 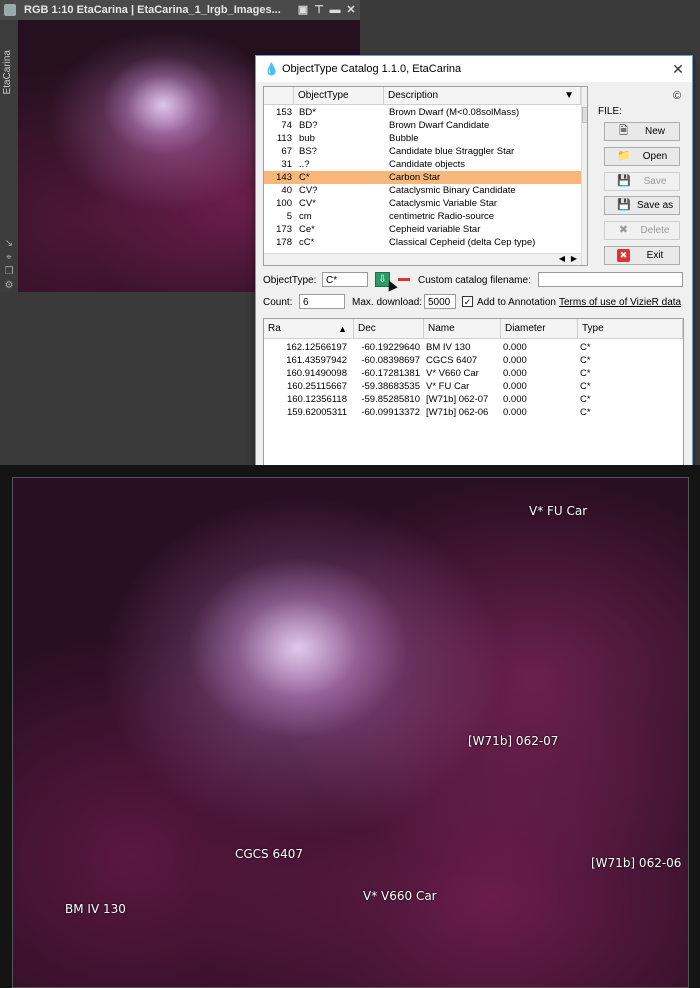 What do you see at coordinates (339, 96) in the screenshot?
I see `column-header-objecttype: ObjectType` at bounding box center [339, 96].